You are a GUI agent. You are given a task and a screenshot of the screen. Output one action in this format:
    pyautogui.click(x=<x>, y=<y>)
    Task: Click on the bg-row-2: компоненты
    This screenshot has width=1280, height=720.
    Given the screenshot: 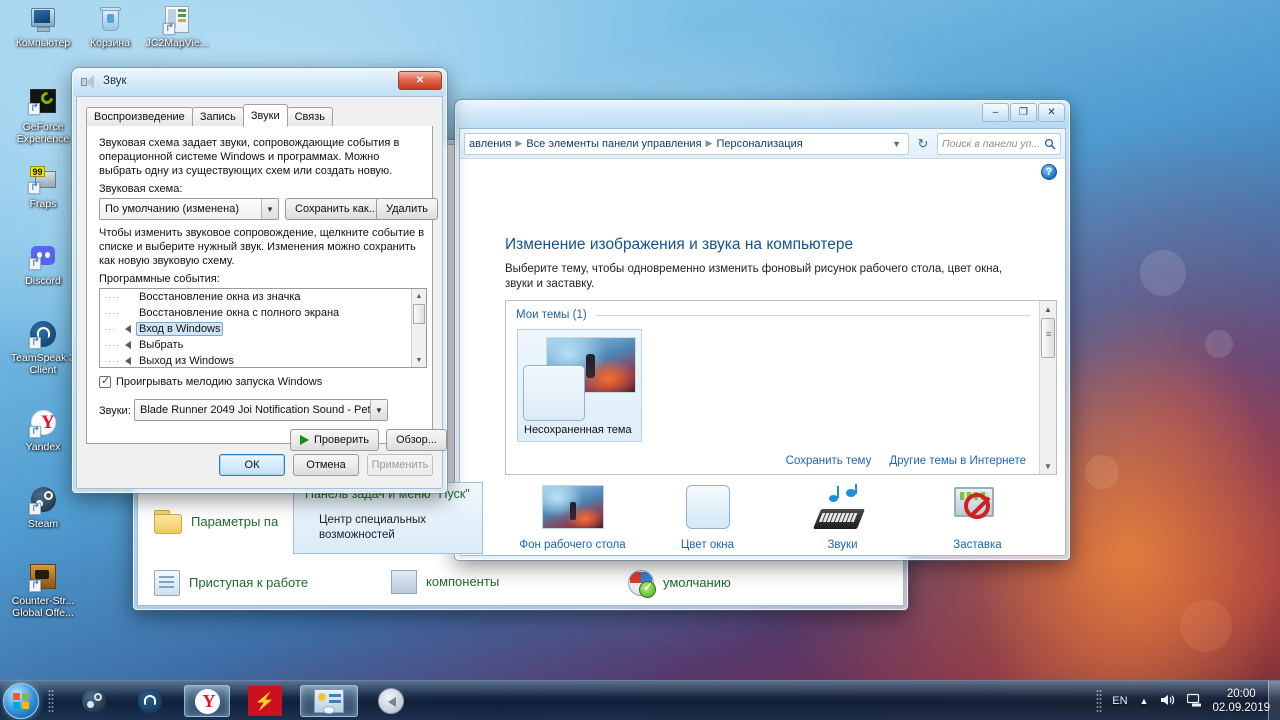 What is the action you would take?
    pyautogui.click(x=445, y=582)
    